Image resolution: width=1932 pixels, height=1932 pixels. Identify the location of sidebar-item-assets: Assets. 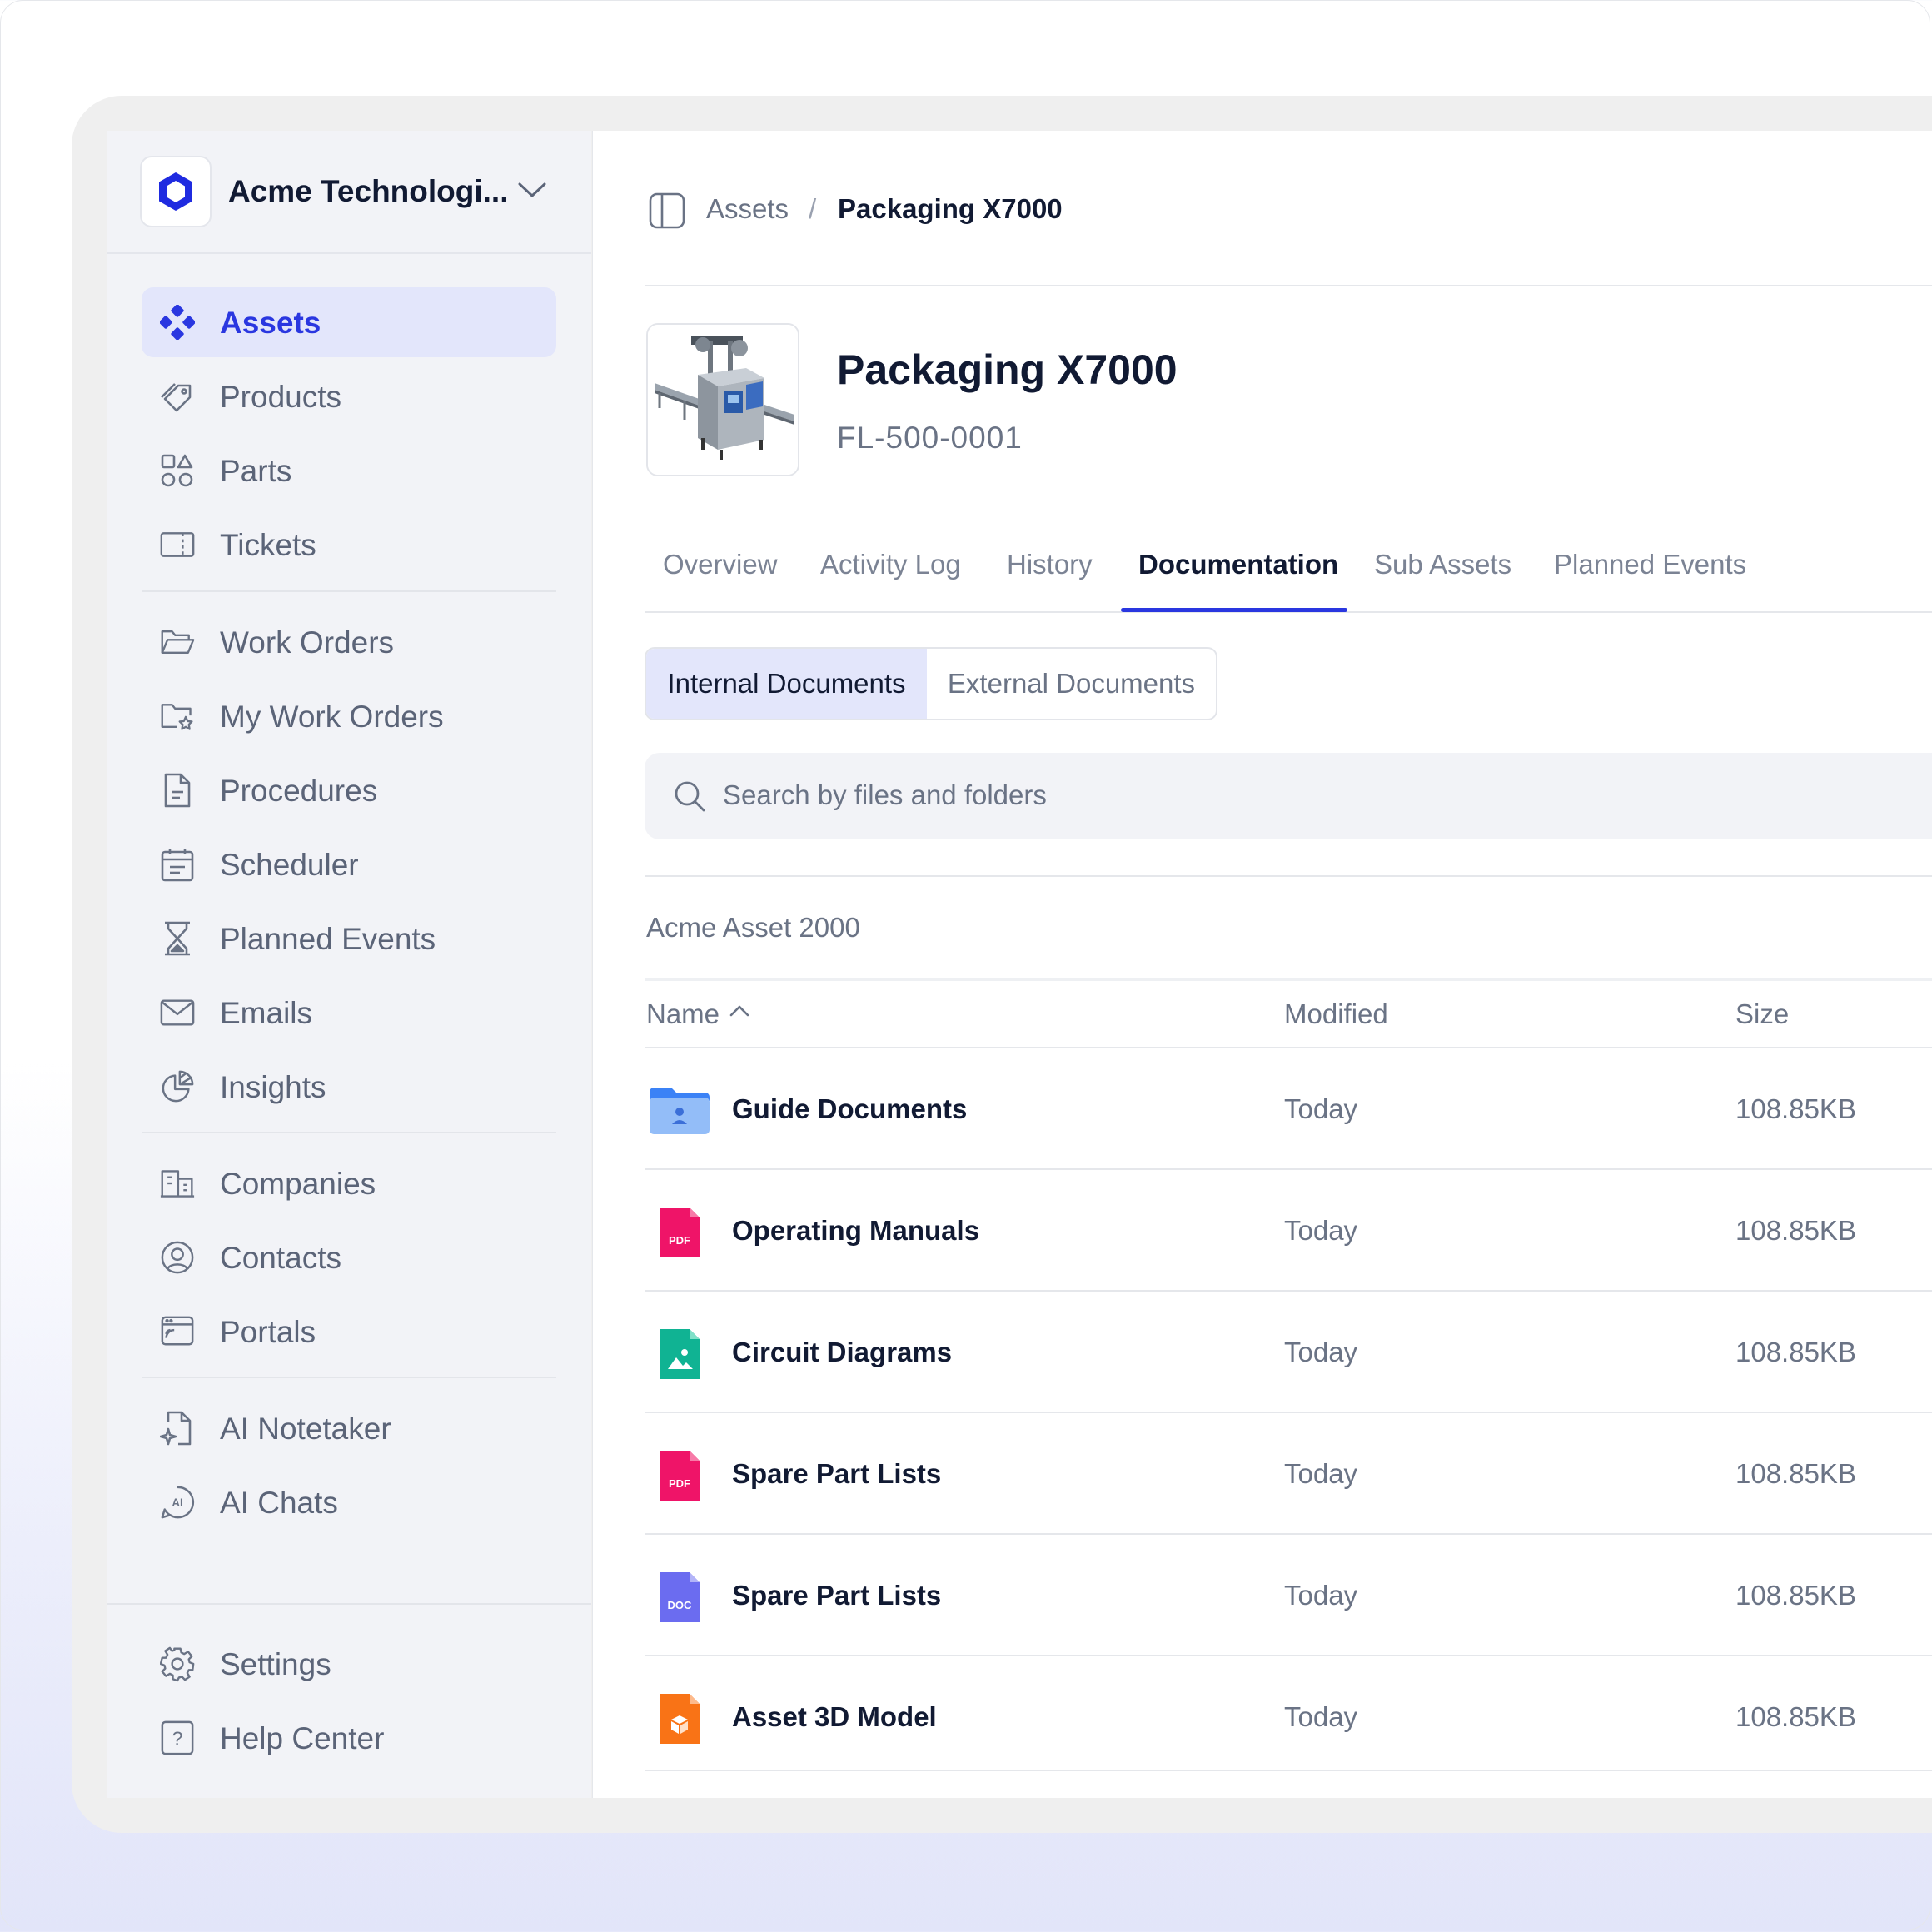
(349, 322).